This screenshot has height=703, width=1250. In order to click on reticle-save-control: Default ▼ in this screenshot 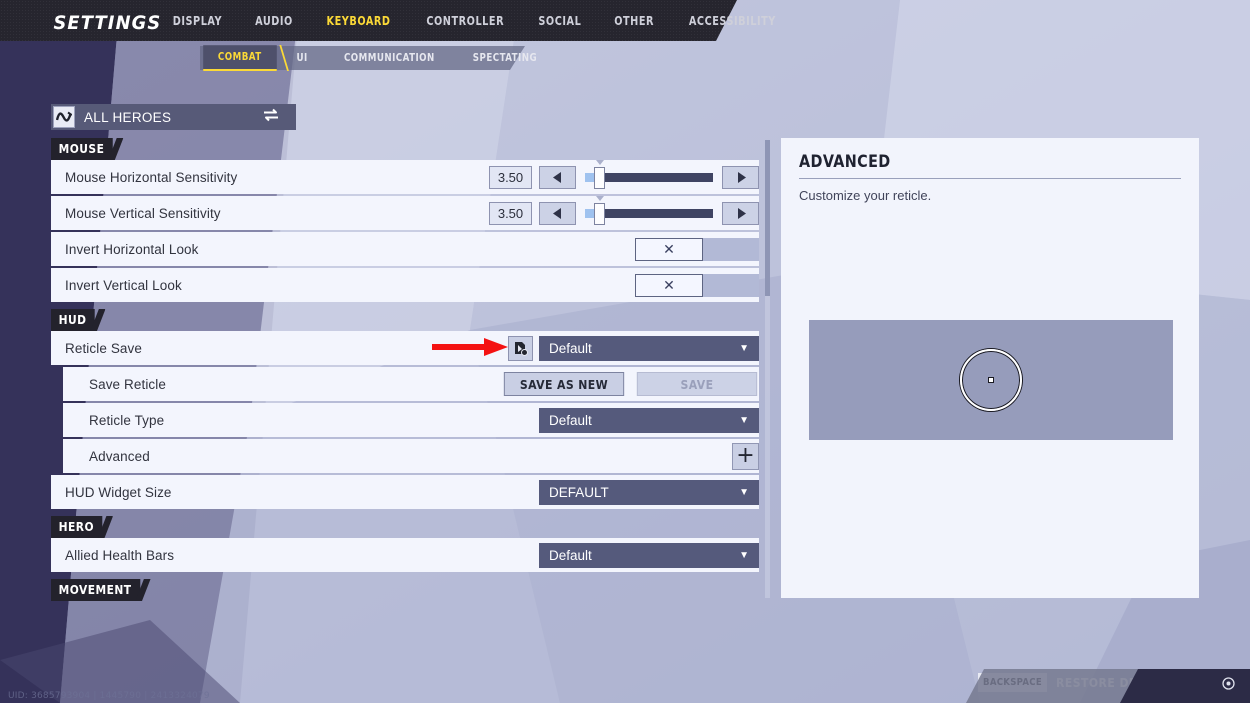, I will do `click(633, 348)`.